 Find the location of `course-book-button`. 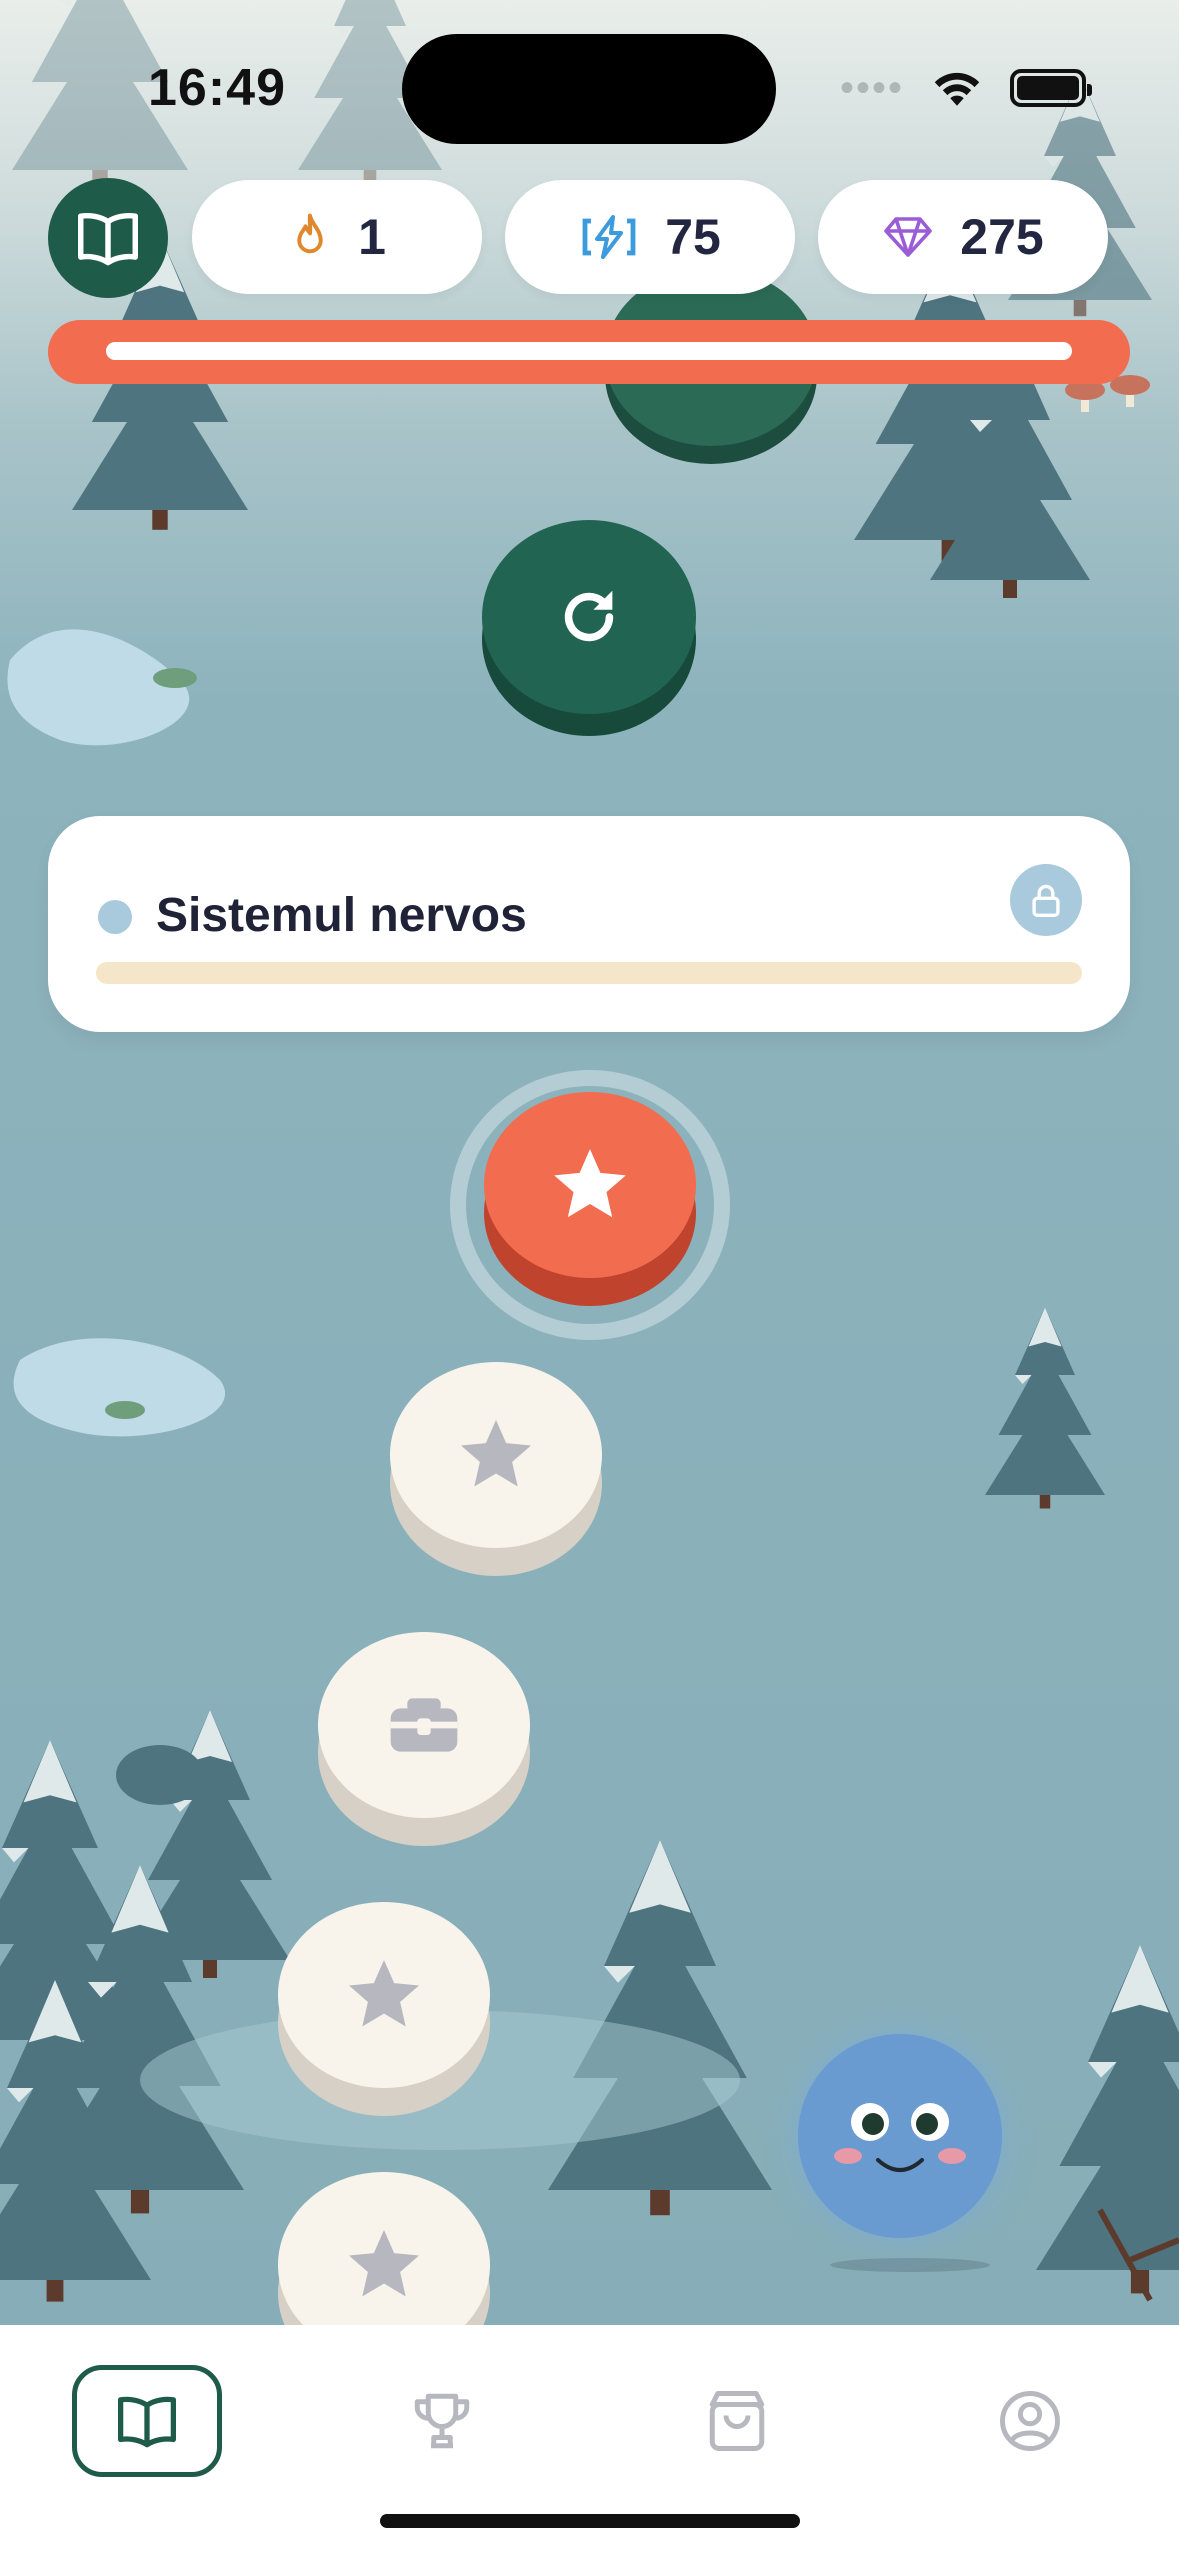

course-book-button is located at coordinates (108, 238).